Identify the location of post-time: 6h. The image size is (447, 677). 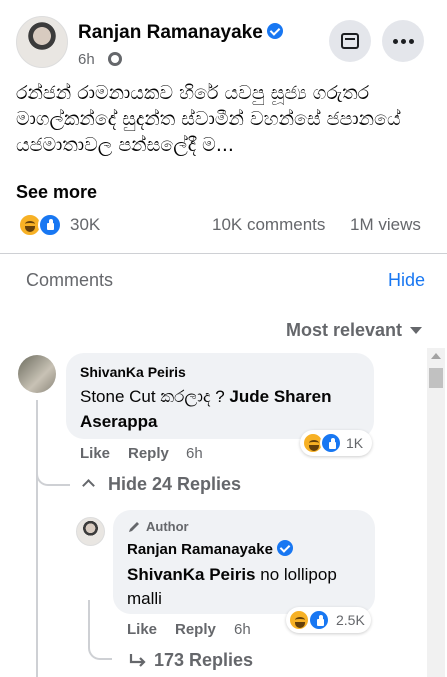
(86, 59).